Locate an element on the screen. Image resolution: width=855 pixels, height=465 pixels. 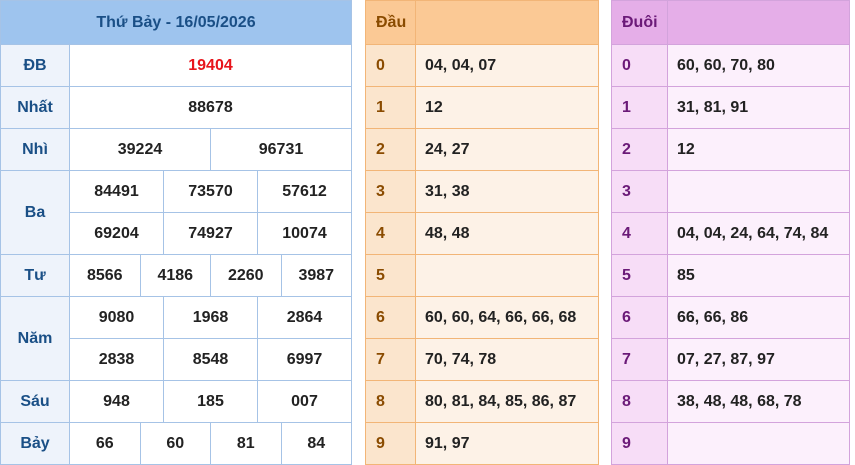
duoi-values is located at coordinates (758, 191).